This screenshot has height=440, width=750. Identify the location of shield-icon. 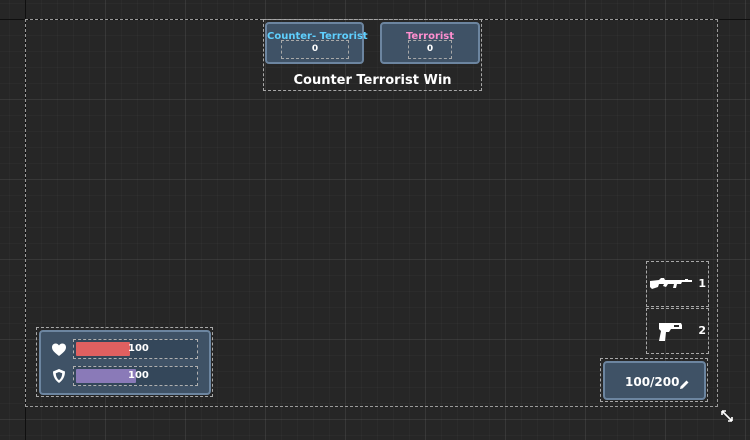
(59, 376).